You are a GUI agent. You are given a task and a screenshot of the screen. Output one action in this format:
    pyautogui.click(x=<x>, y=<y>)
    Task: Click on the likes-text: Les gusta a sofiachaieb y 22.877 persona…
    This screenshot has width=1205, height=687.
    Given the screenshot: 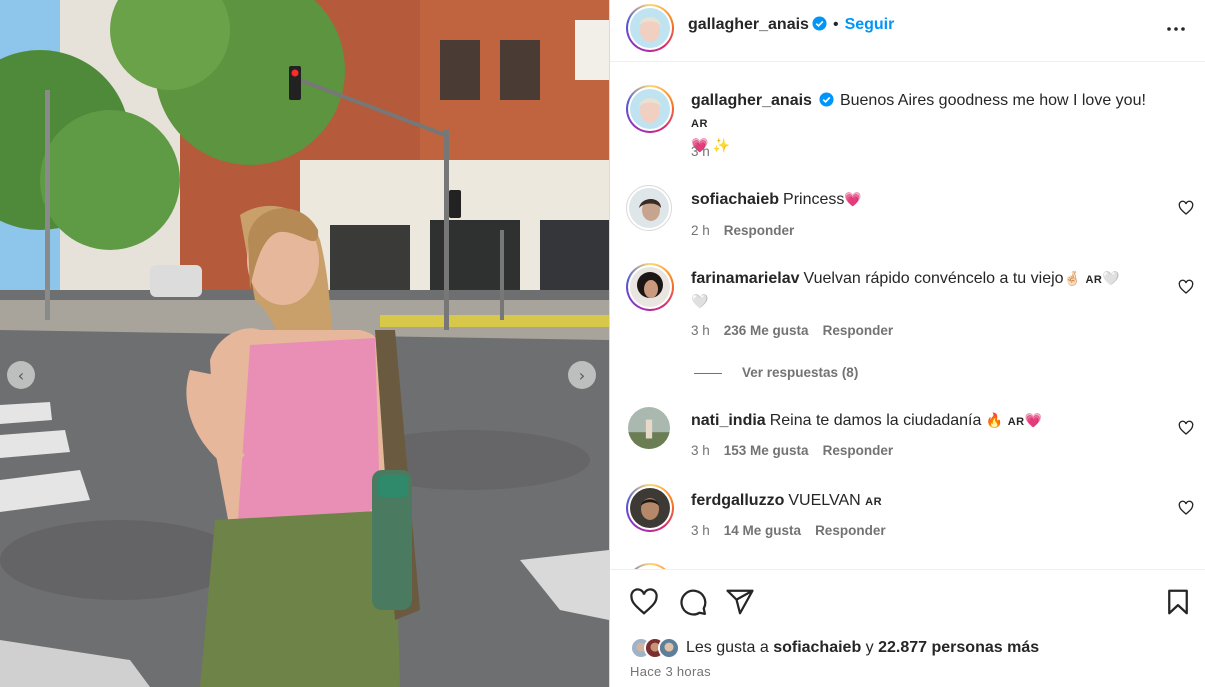 What is the action you would take?
    pyautogui.click(x=862, y=648)
    